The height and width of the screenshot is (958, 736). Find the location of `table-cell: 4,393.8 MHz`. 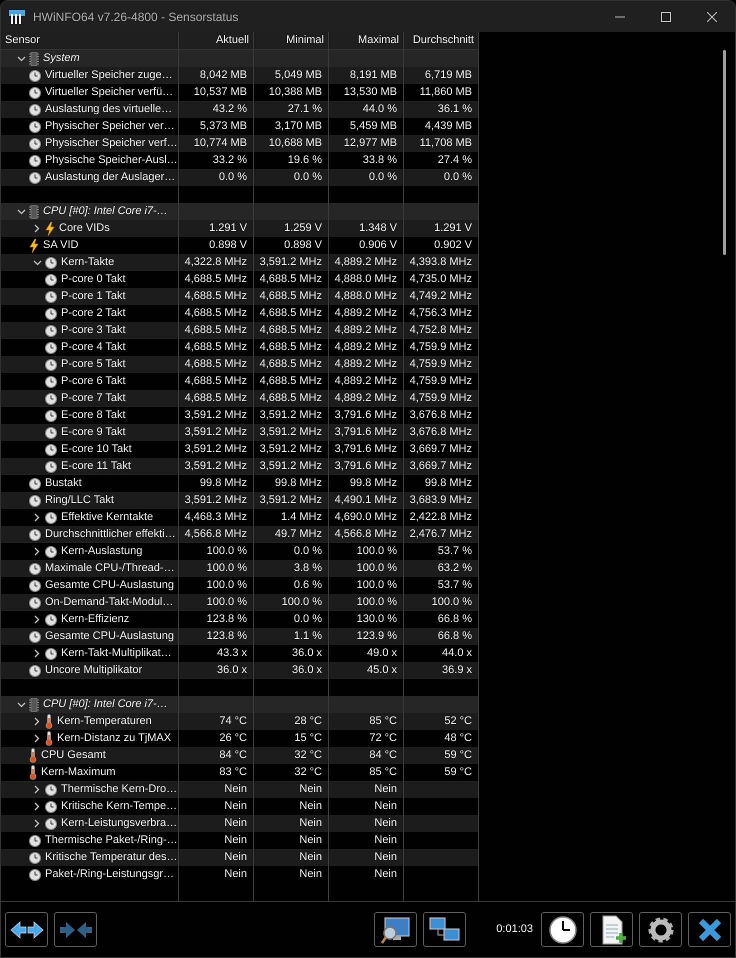

table-cell: 4,393.8 MHz is located at coordinates (441, 262).